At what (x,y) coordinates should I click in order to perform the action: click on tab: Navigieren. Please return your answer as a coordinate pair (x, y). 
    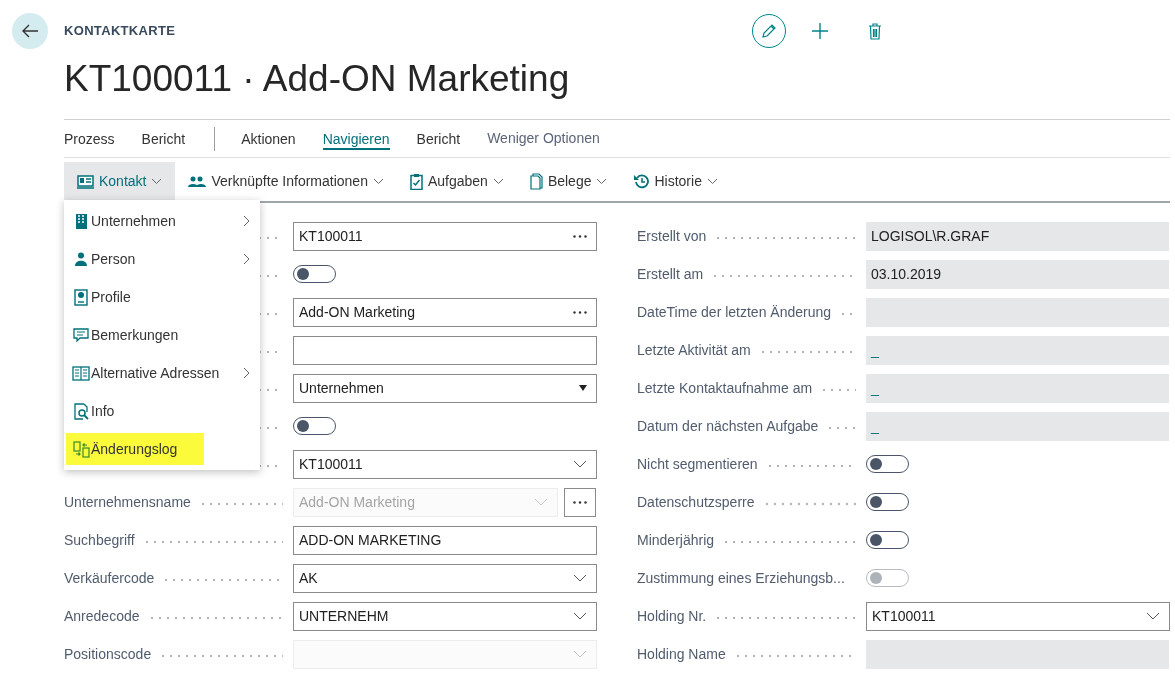
    Looking at the image, I should click on (356, 138).